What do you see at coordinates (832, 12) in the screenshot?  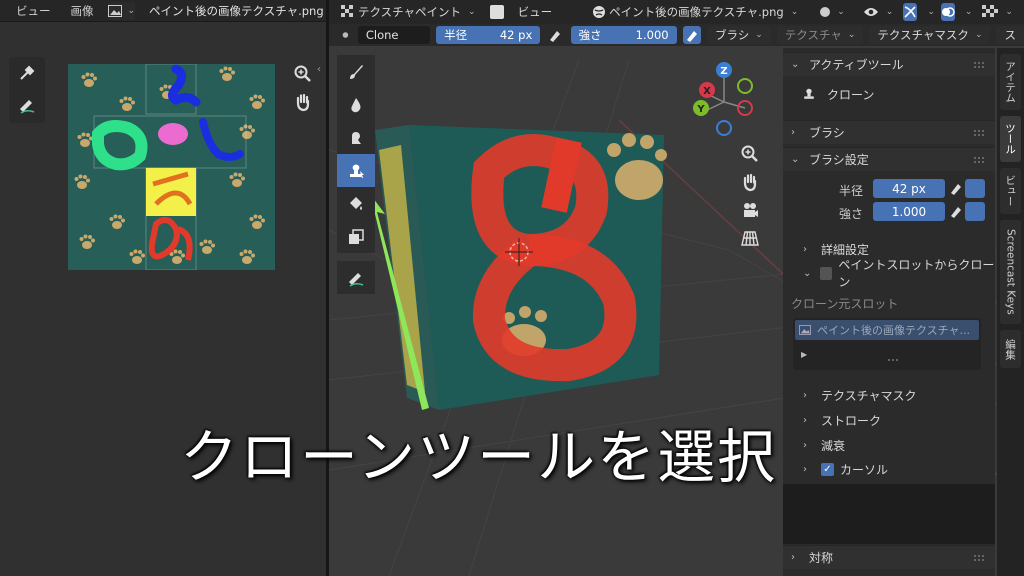 I see `shading-mode-button: ⌄` at bounding box center [832, 12].